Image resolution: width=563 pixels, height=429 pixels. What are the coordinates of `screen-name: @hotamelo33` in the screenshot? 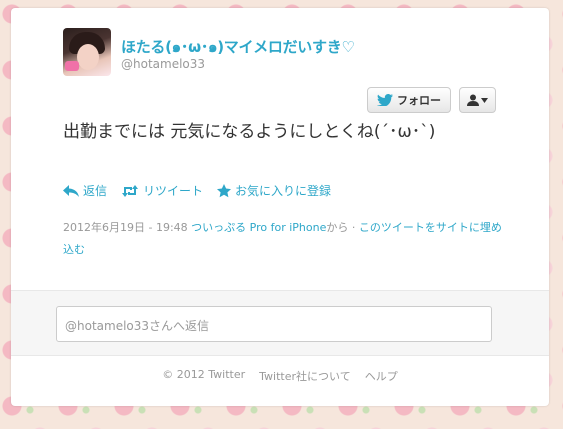 It's located at (163, 64).